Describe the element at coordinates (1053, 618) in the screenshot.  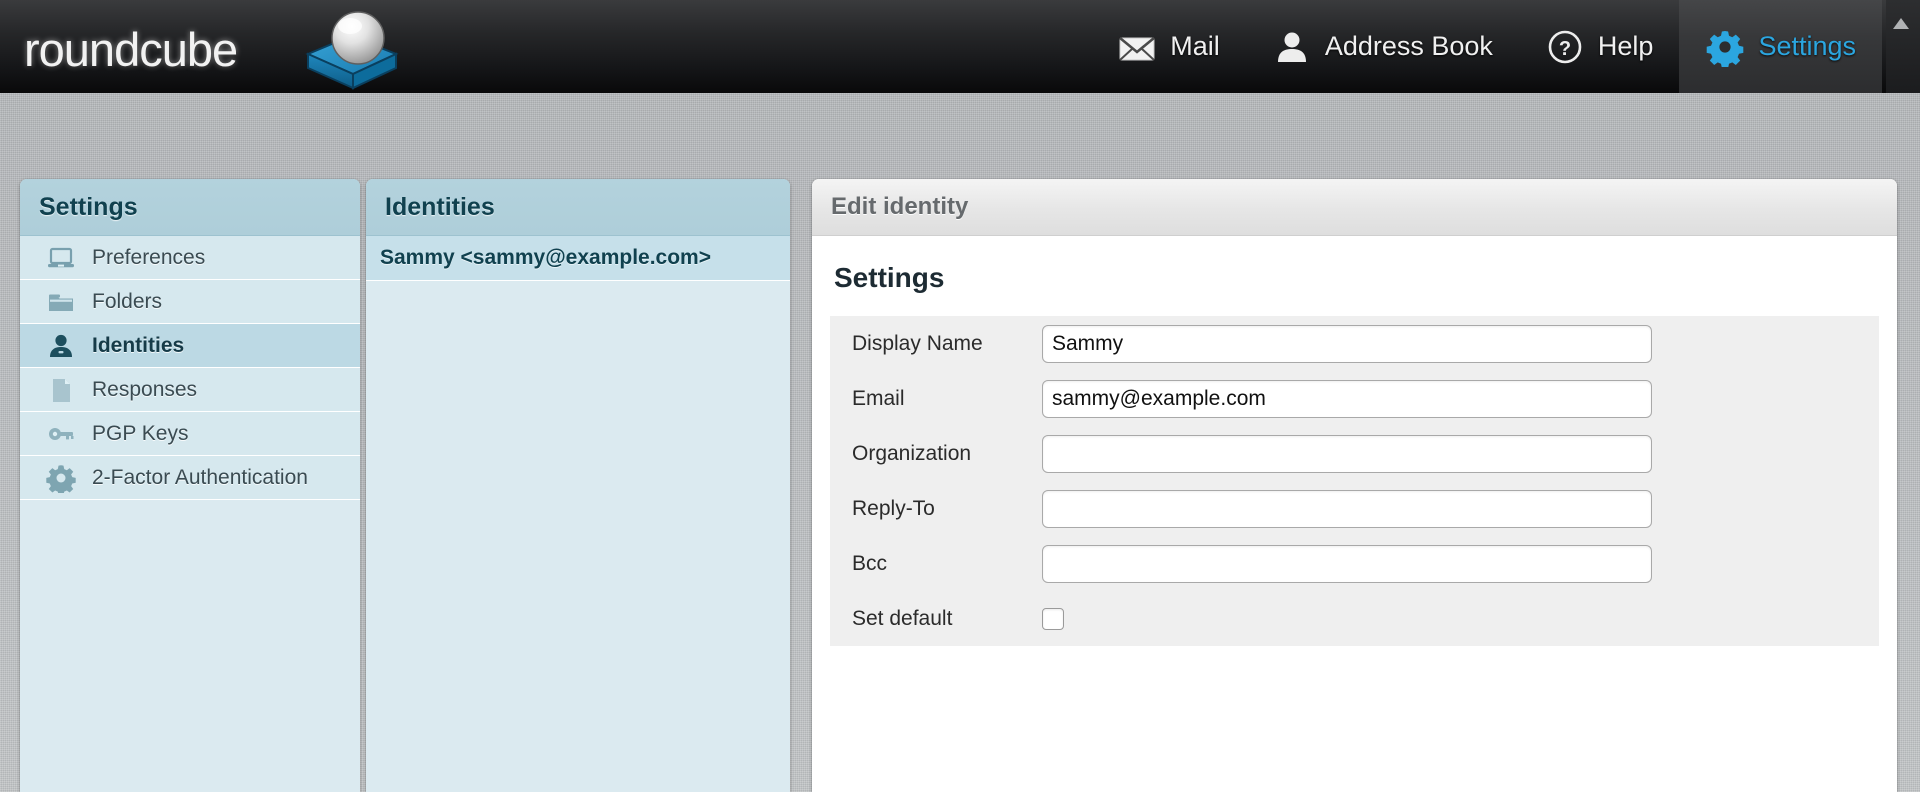
I see `set-default-checkbox` at that location.